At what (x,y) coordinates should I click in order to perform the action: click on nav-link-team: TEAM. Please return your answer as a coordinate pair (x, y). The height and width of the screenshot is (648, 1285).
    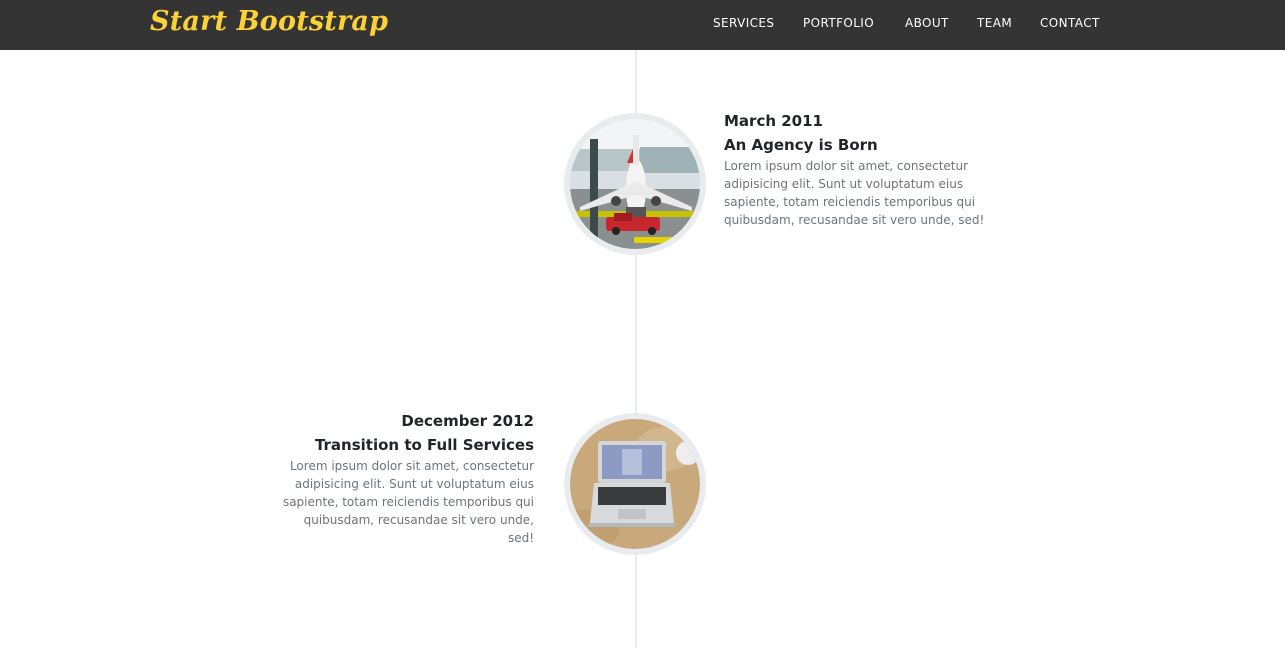
    Looking at the image, I should click on (994, 23).